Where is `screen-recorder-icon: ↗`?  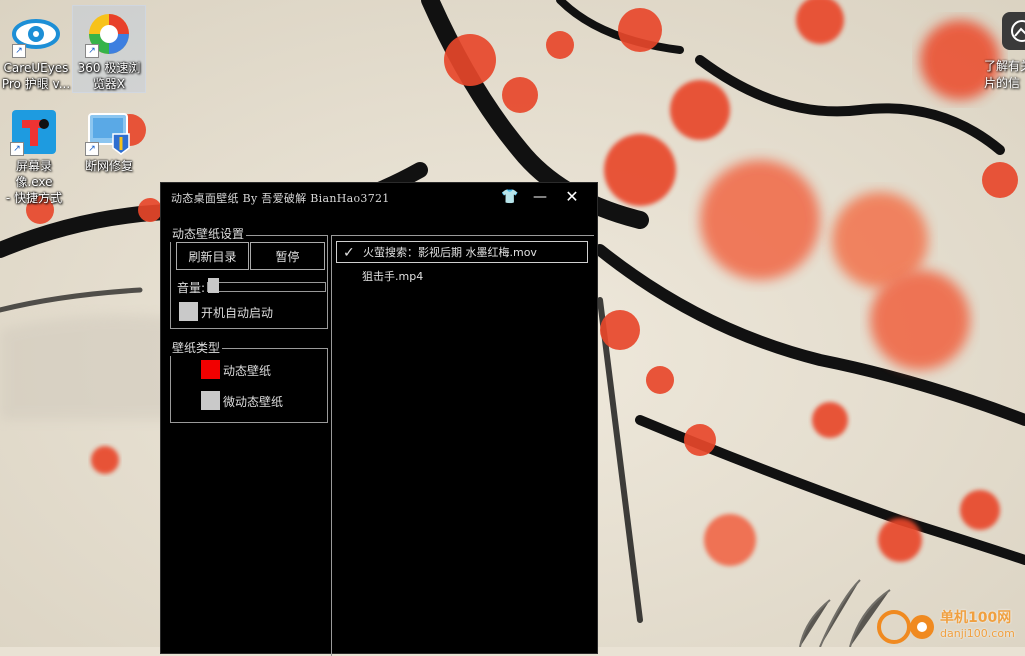 screen-recorder-icon: ↗ is located at coordinates (34, 132).